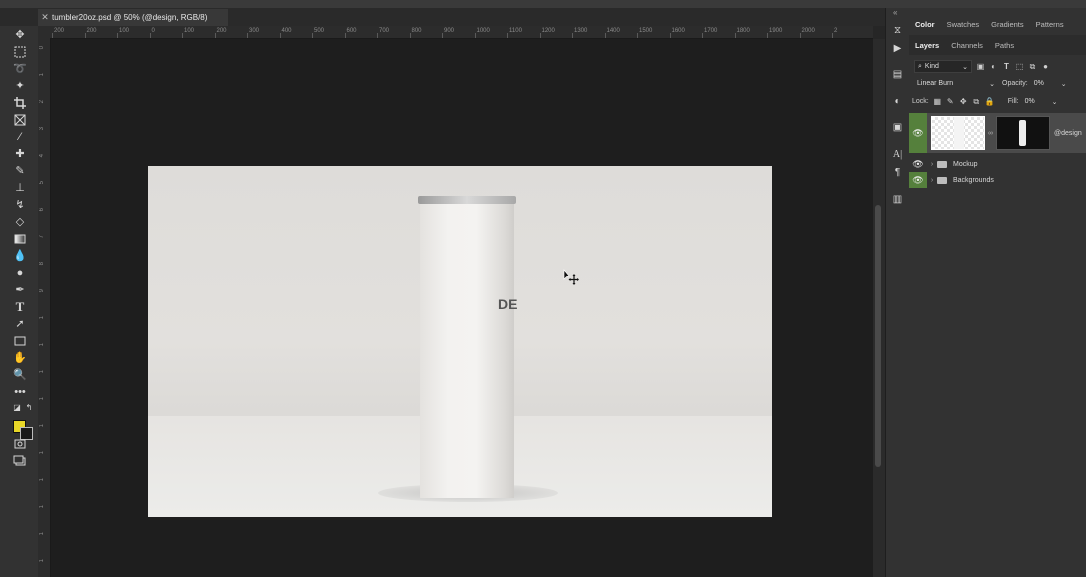 The width and height of the screenshot is (1086, 577). I want to click on close-tab-icon: ✕, so click(45, 17).